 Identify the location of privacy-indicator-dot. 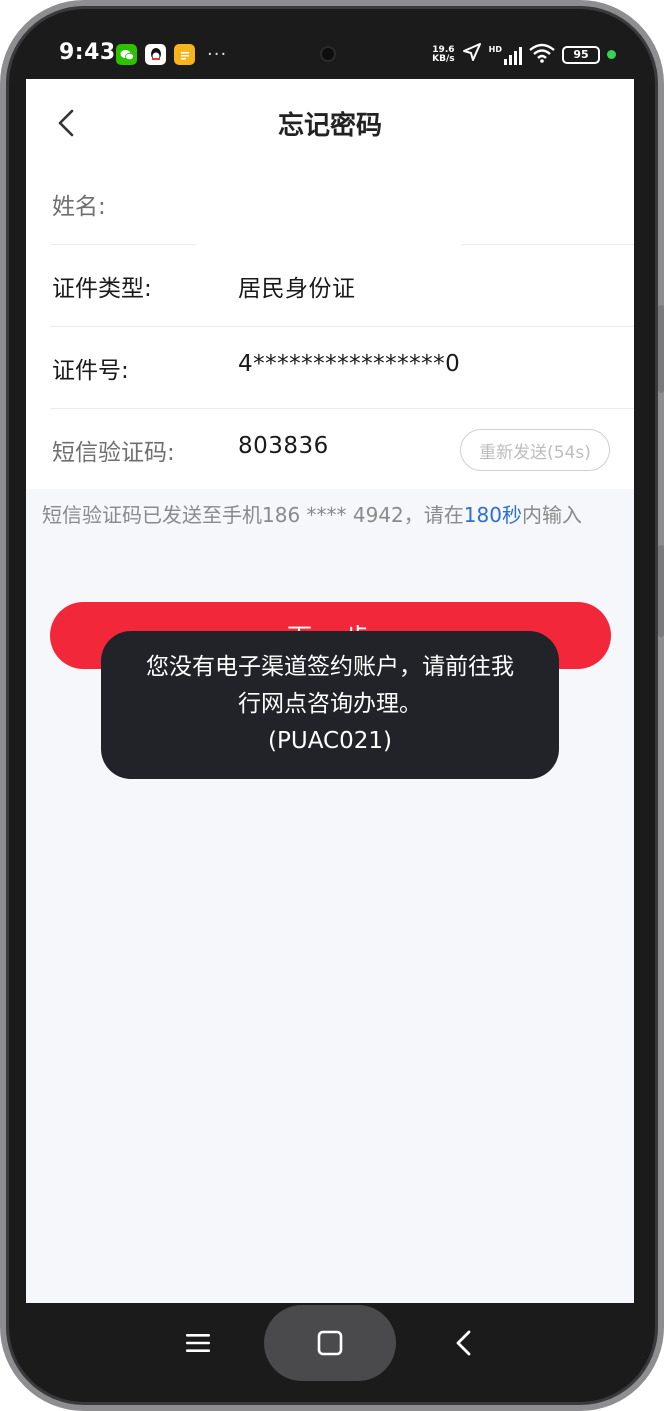
(611, 54).